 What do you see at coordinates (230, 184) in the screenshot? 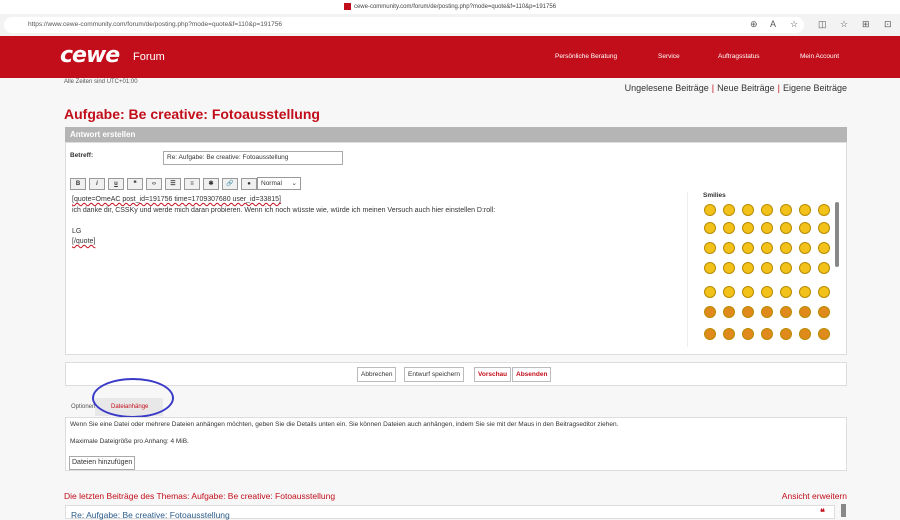
I see `link-button: 🔗` at bounding box center [230, 184].